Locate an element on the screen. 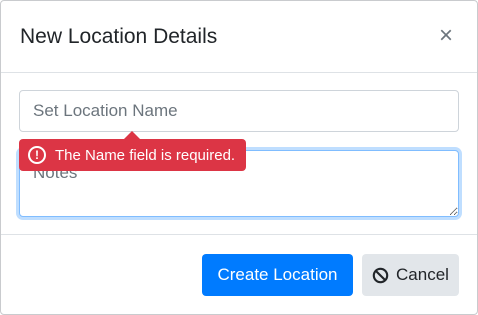  validation-message: The Name field is required. is located at coordinates (145, 155).